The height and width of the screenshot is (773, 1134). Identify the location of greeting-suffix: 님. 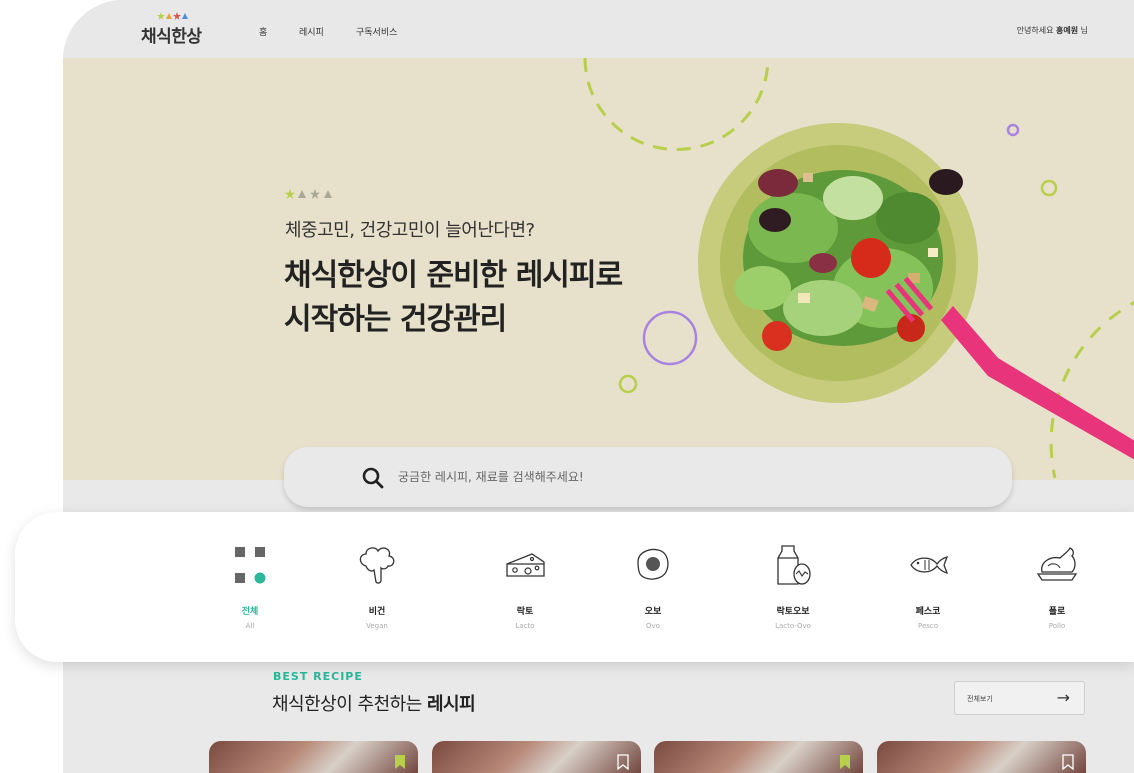
(1083, 30).